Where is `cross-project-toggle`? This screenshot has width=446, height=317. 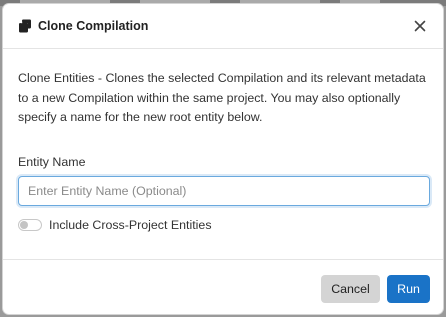 cross-project-toggle is located at coordinates (30, 224).